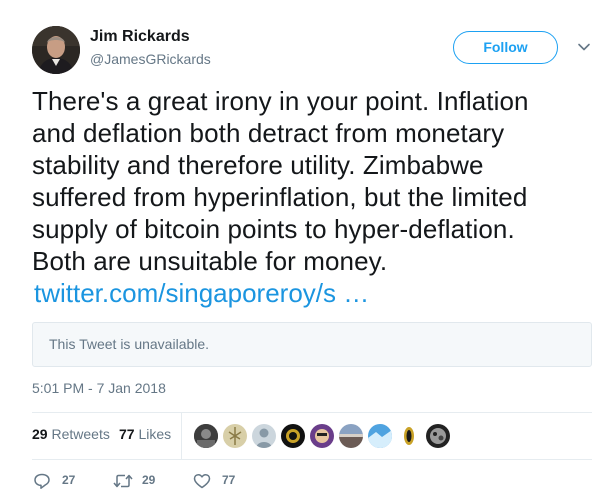 Image resolution: width=601 pixels, height=502 pixels. I want to click on retweets-stat: 29 Retweets, so click(71, 434).